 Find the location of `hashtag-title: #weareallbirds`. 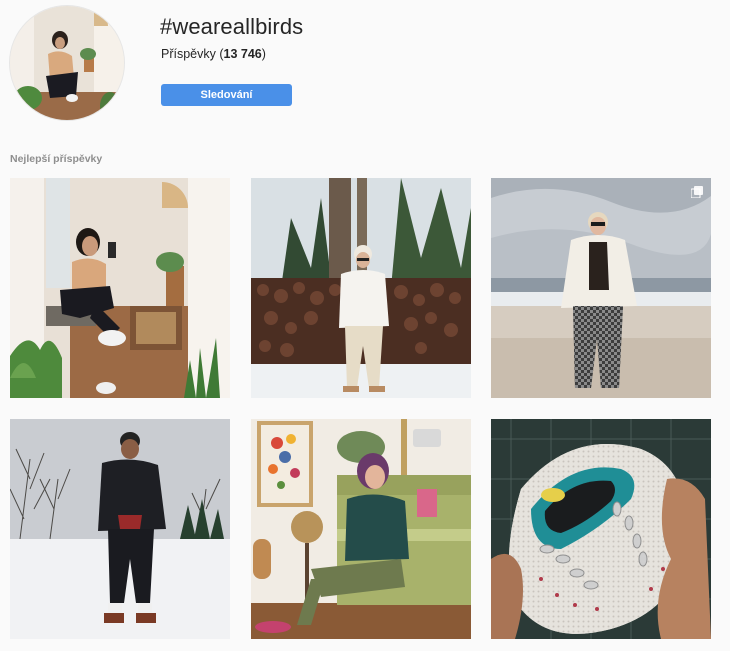

hashtag-title: #weareallbirds is located at coordinates (232, 26).